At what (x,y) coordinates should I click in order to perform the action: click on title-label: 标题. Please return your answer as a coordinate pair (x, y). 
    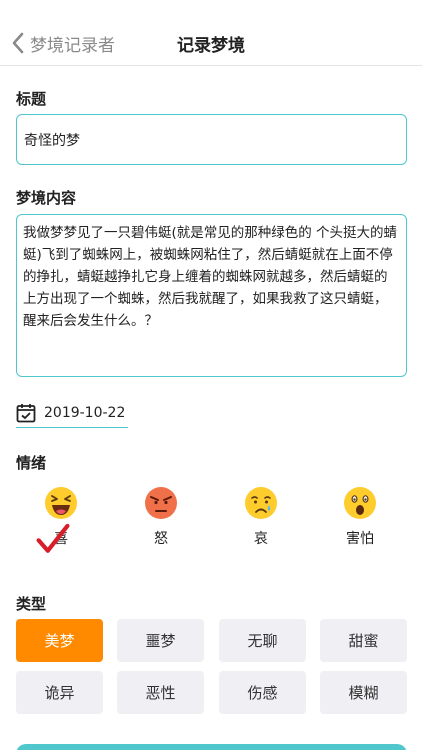
    Looking at the image, I should click on (31, 99).